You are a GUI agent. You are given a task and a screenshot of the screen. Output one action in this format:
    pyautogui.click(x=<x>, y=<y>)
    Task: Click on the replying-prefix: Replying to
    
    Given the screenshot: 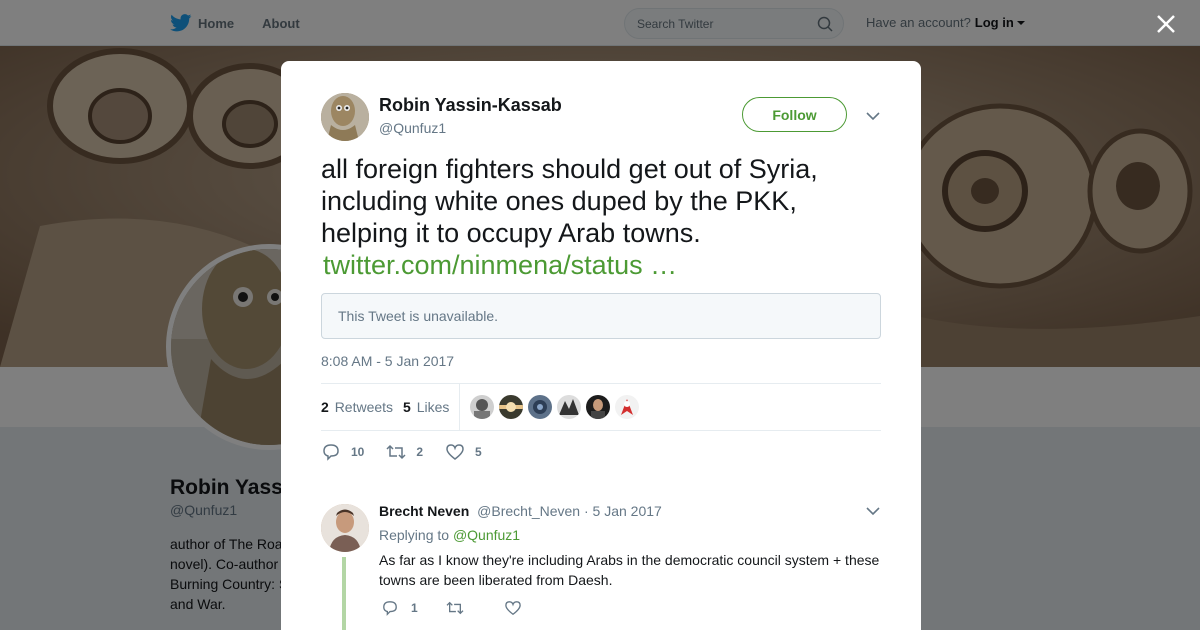 What is the action you would take?
    pyautogui.click(x=414, y=535)
    